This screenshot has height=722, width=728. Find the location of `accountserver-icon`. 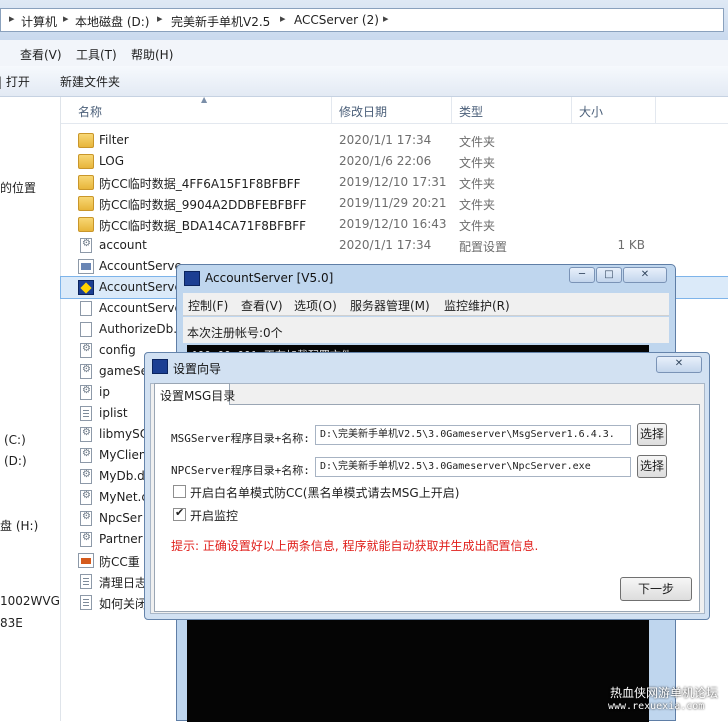

accountserver-icon is located at coordinates (86, 287).